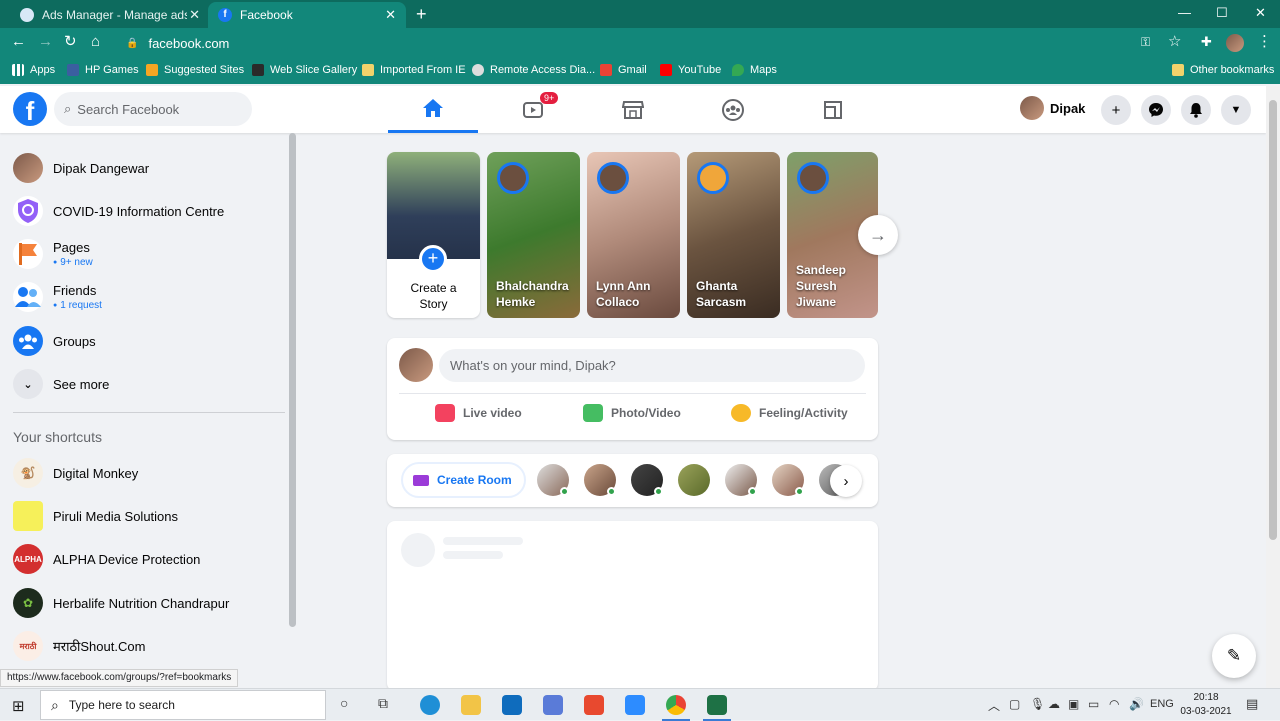 The height and width of the screenshot is (721, 1280). I want to click on new-tab-plus-icon: +, so click(421, 14).